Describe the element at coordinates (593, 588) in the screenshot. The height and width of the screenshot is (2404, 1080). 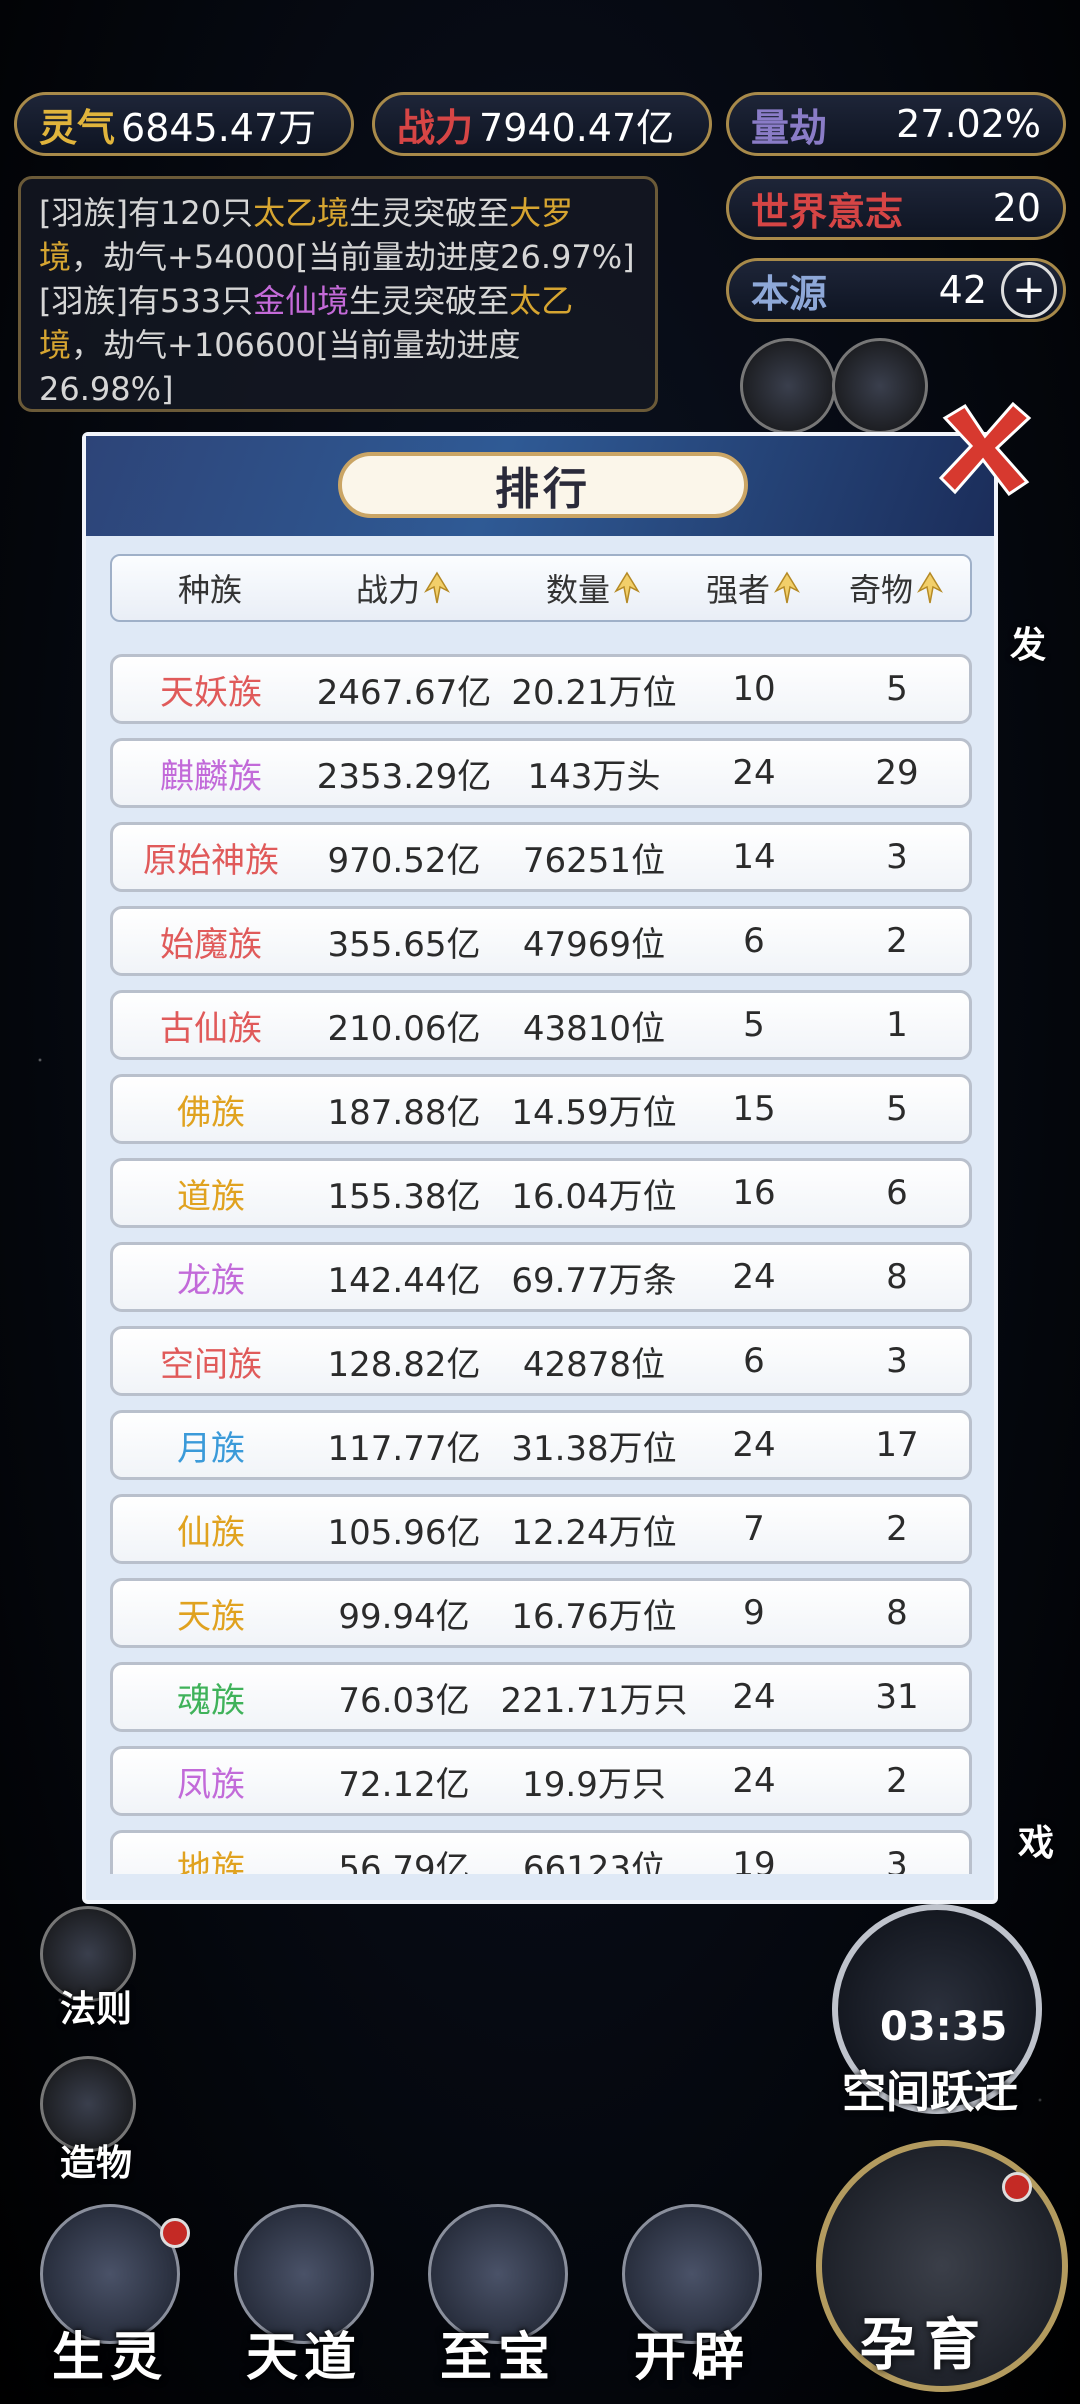
I see `header-count-sort: 数量` at that location.